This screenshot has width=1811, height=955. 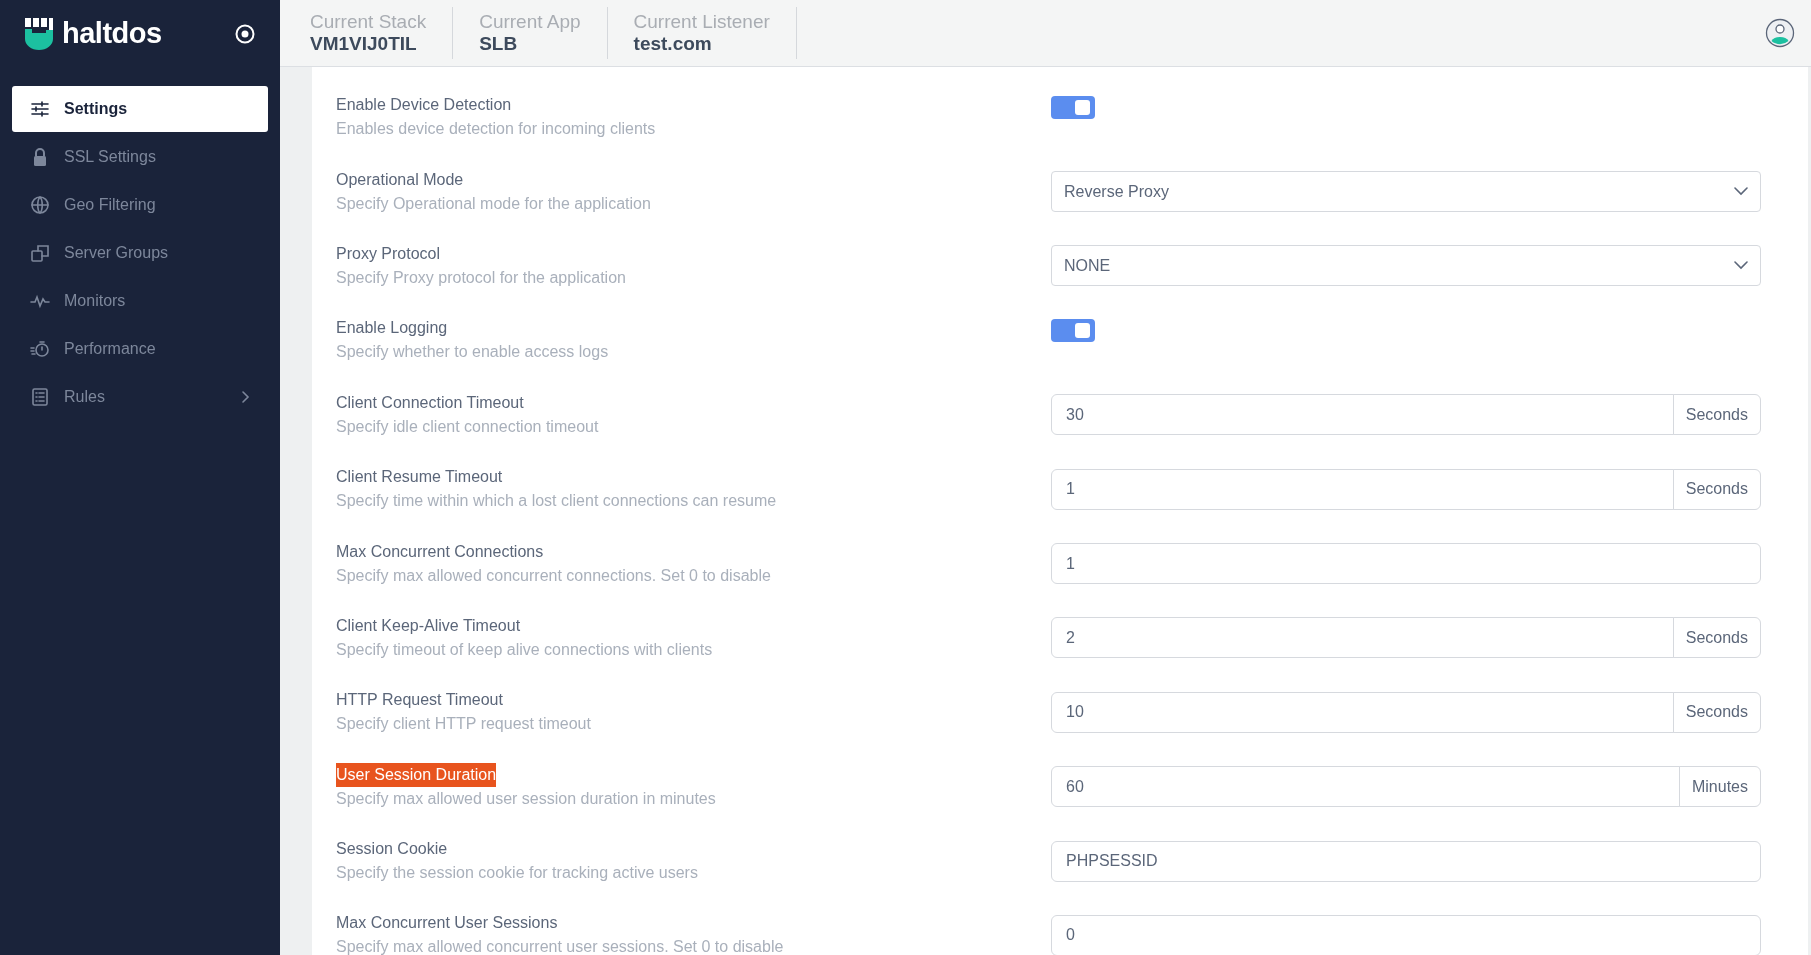 I want to click on setting-description: Specify time within which a lost client connections can resume, so click(x=557, y=501).